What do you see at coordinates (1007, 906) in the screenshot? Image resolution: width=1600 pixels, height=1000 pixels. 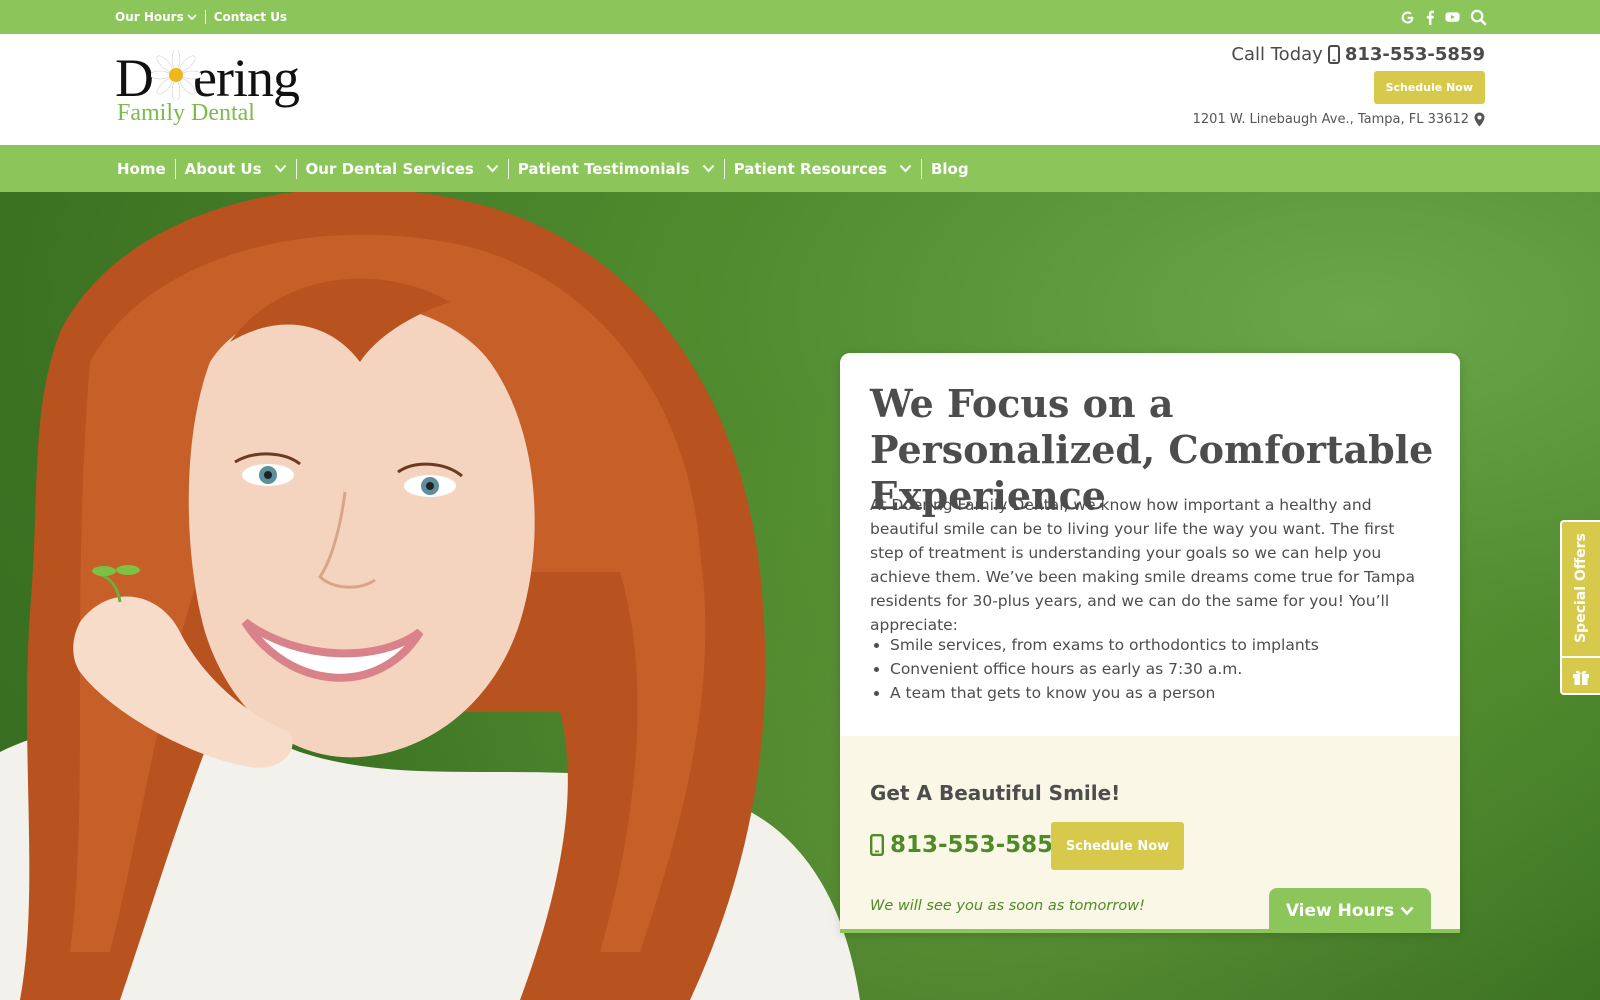 I see `cta-note: We will see you as soon as tomorrow!` at bounding box center [1007, 906].